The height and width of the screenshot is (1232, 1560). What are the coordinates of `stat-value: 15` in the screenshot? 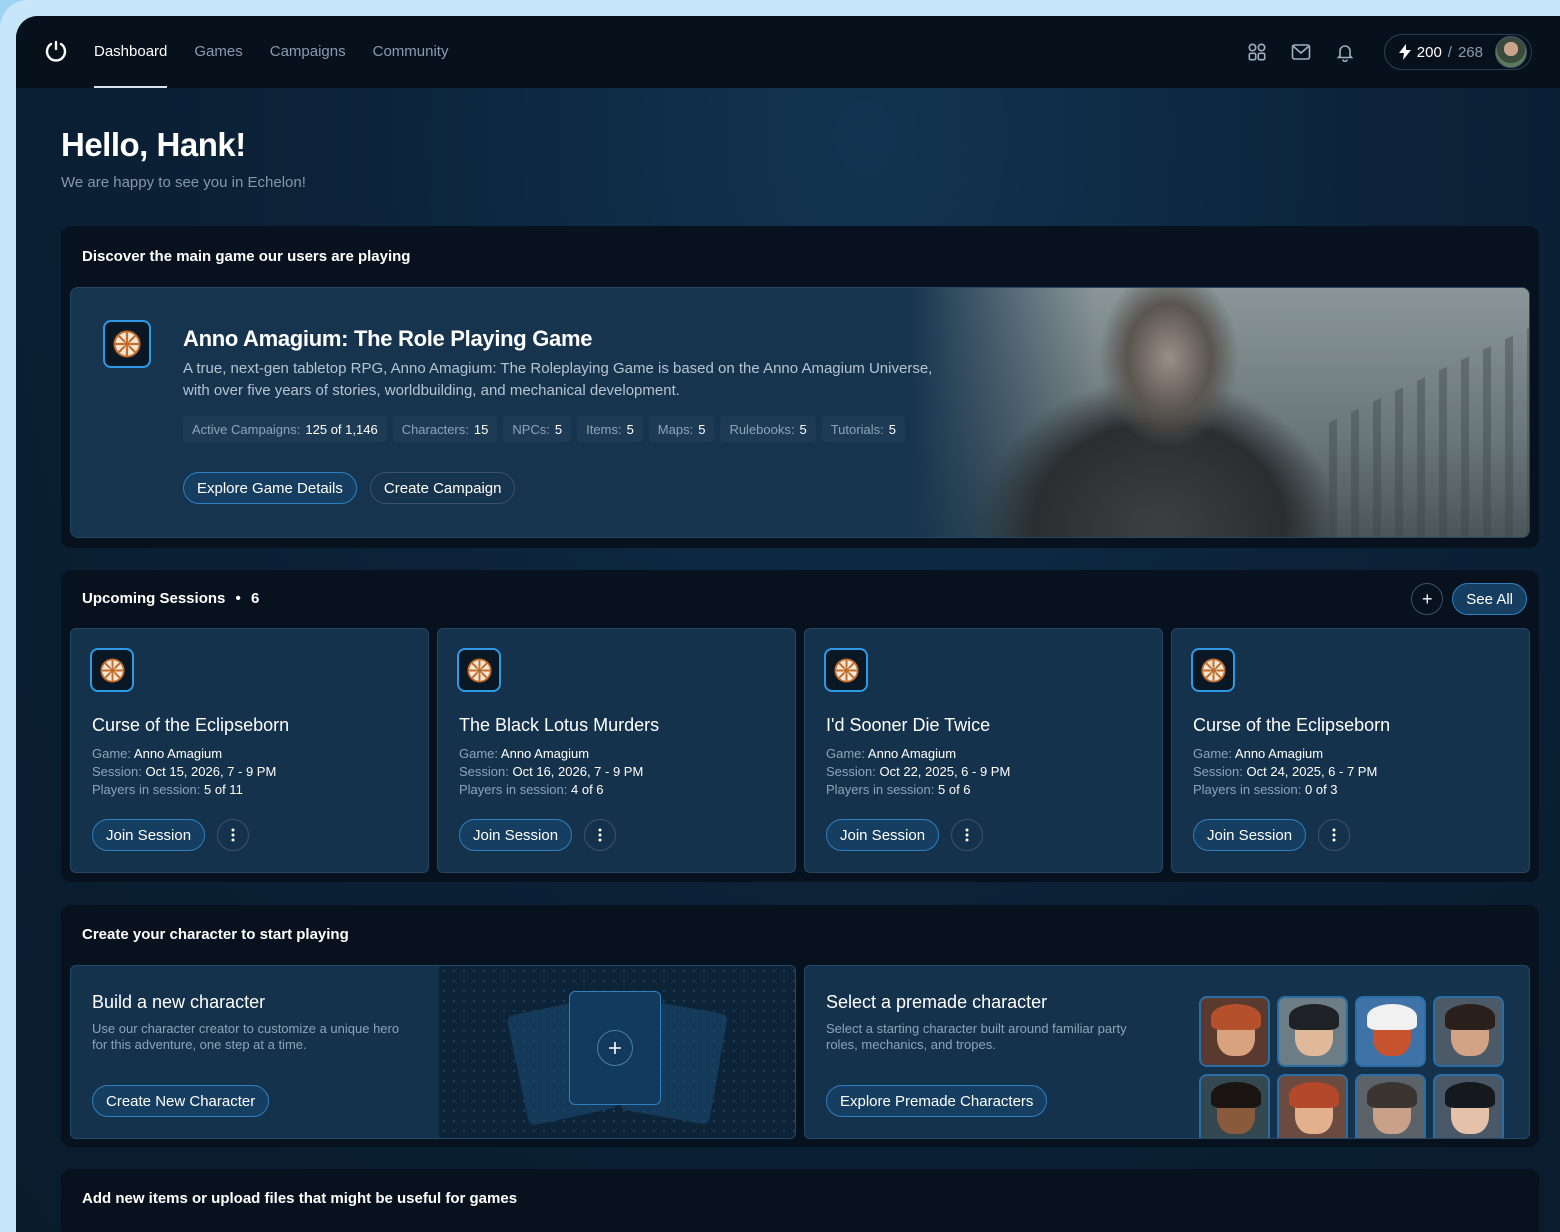 It's located at (481, 429).